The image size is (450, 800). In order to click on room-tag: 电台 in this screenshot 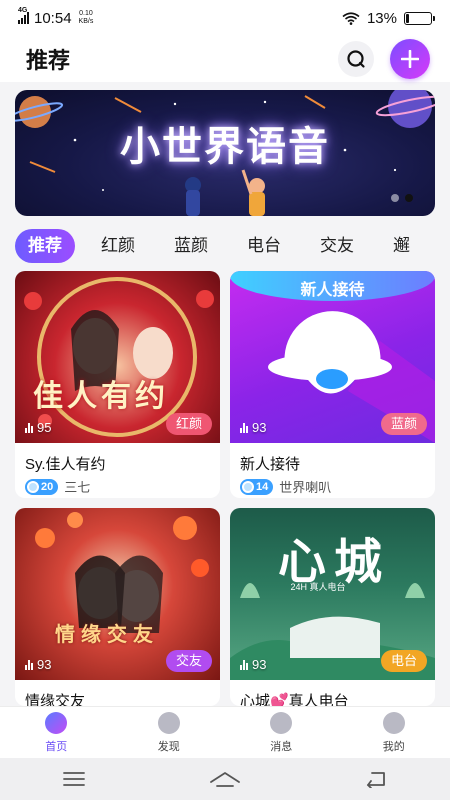, I will do `click(403, 661)`.